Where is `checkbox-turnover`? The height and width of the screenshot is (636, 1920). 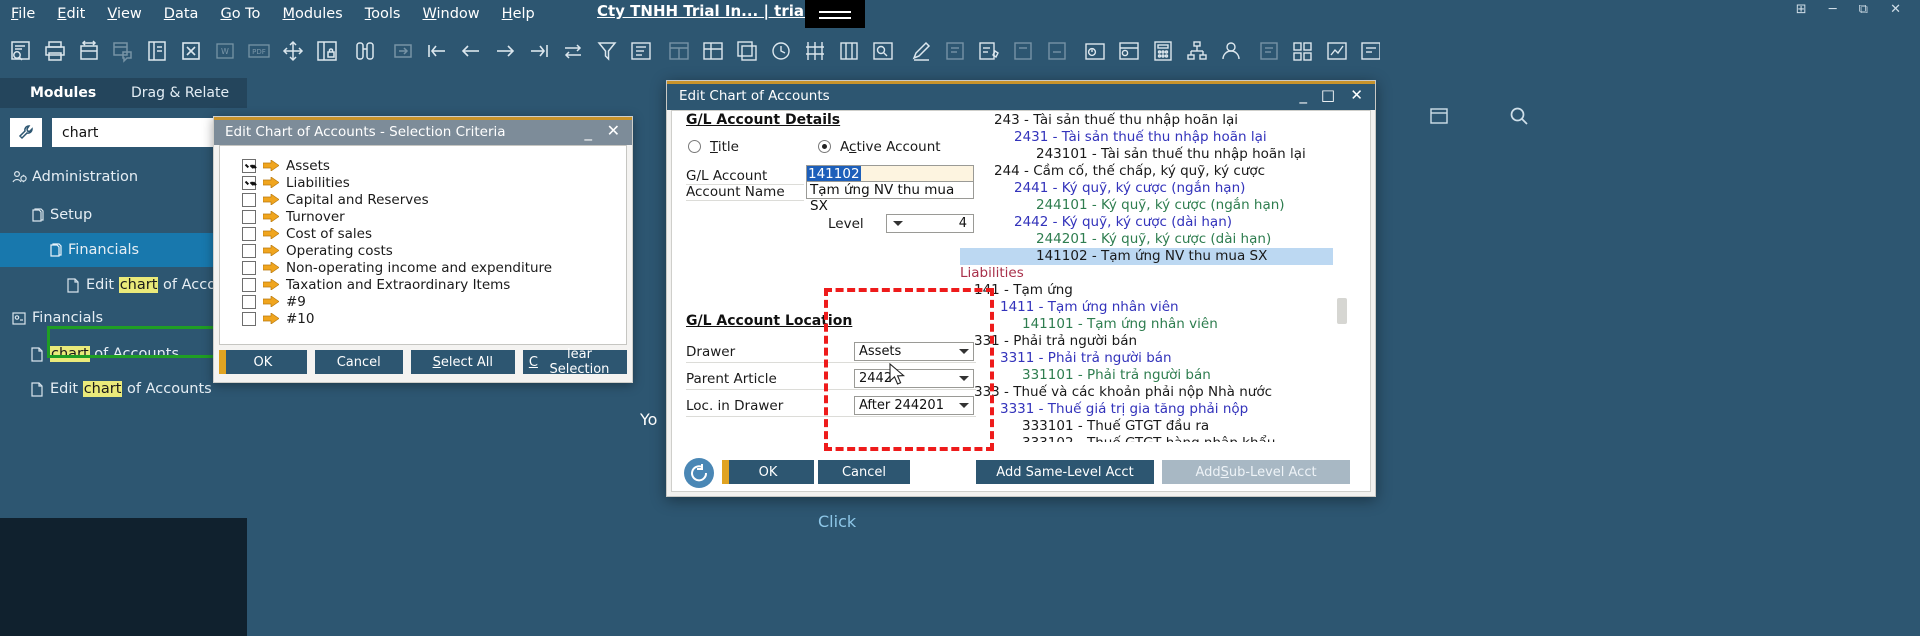
checkbox-turnover is located at coordinates (249, 216).